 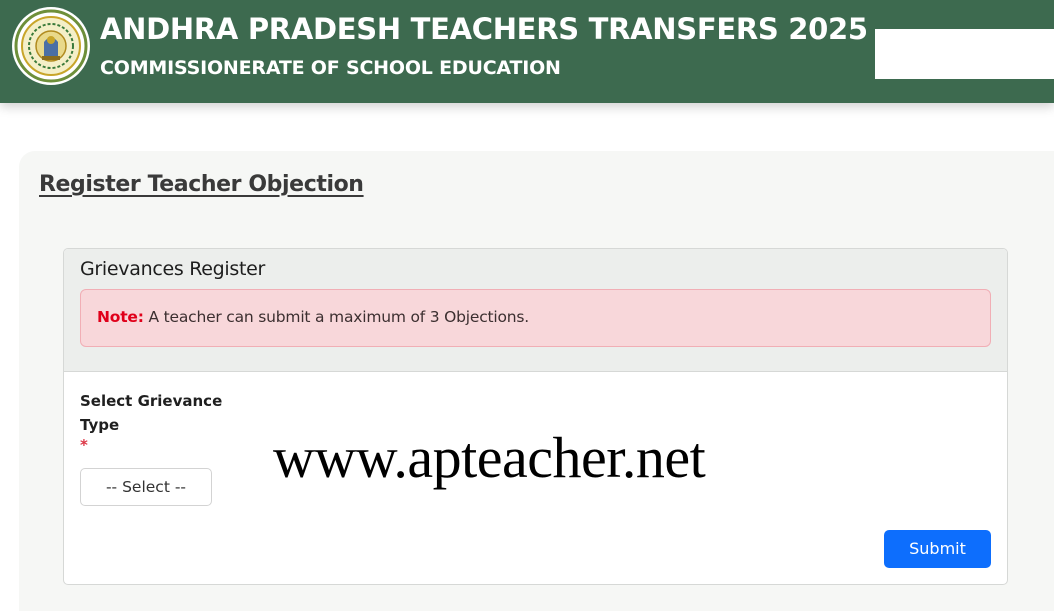 I want to click on alert-note-label: Note:, so click(x=120, y=317).